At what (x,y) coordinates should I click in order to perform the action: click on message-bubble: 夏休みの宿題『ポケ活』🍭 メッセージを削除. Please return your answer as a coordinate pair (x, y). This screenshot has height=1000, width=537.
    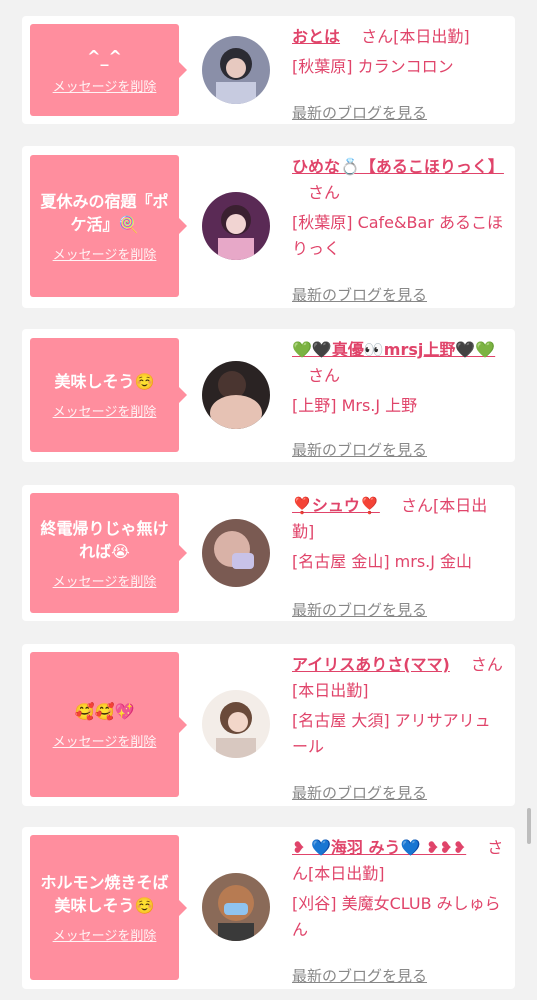
    Looking at the image, I should click on (108, 226).